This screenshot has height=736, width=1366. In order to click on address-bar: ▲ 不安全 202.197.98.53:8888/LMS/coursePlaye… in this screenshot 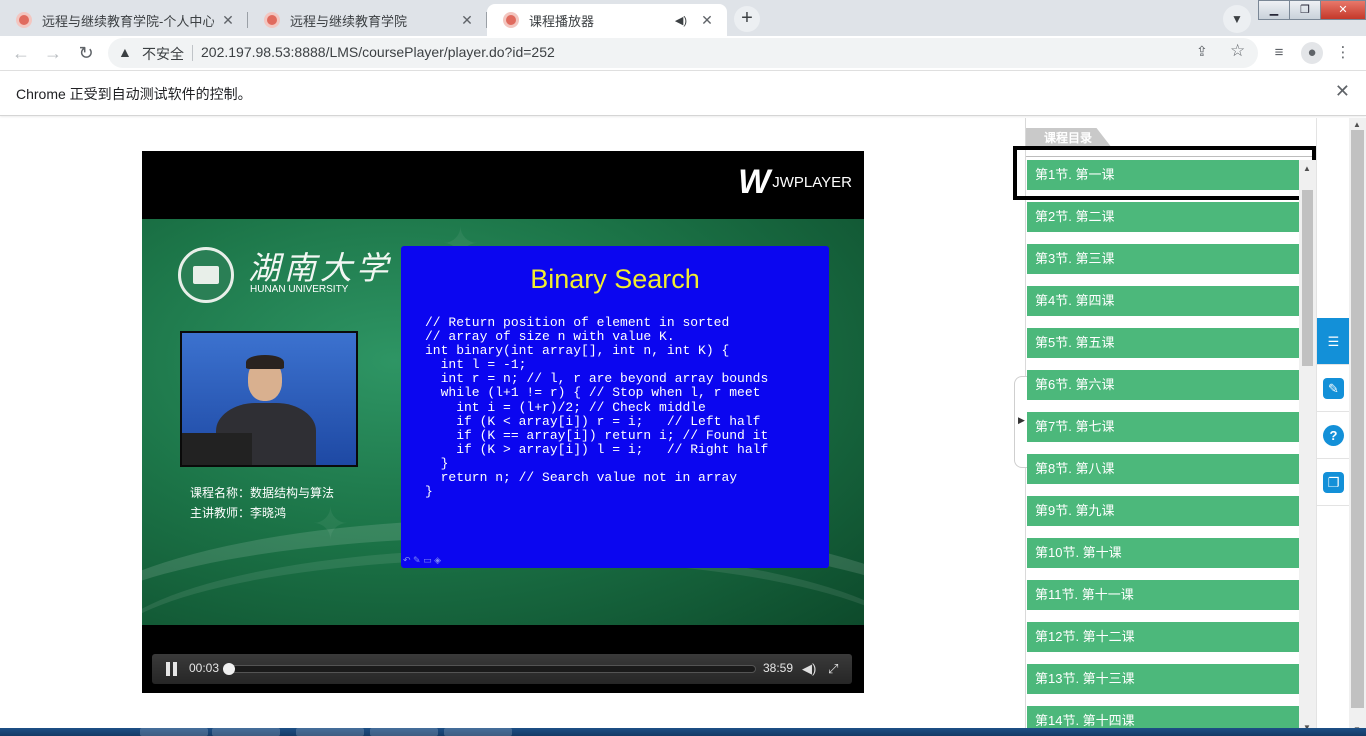, I will do `click(683, 53)`.